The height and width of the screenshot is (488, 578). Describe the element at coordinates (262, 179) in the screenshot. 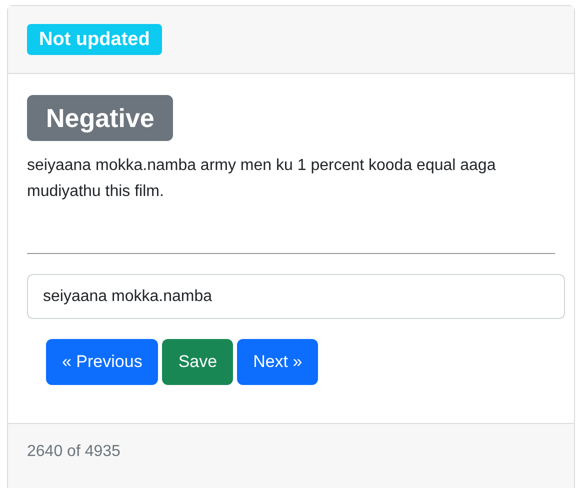

I see `review-text: seiyaana mokka.namba army men ku 1 percent kooda equal aaga mudiyathu this film.` at that location.